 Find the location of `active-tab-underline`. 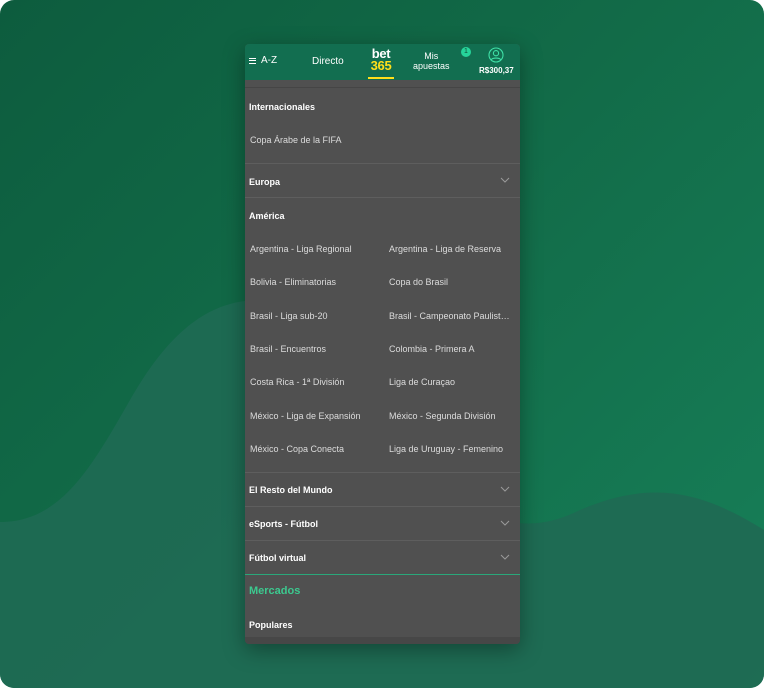

active-tab-underline is located at coordinates (381, 78).